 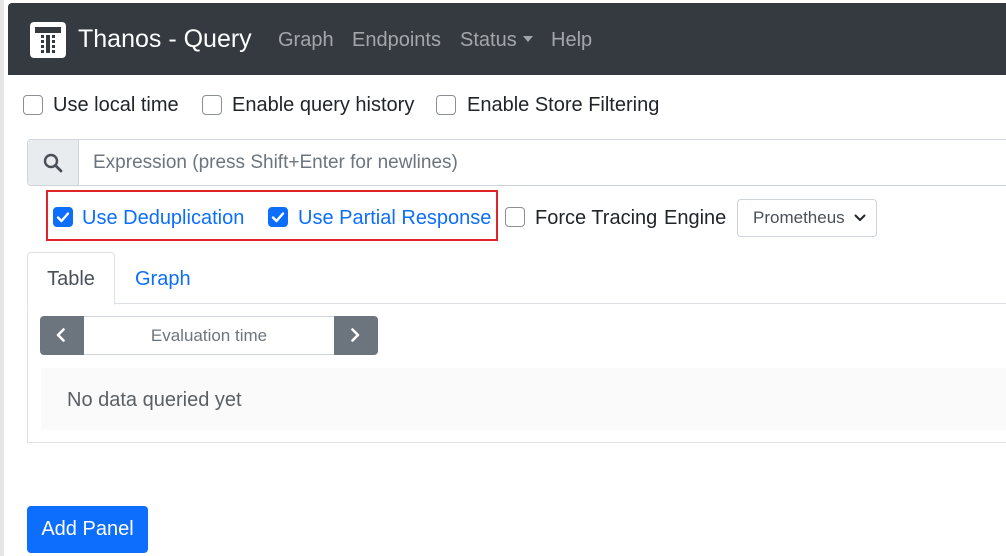 I want to click on nav-link-status: Status, so click(x=496, y=40).